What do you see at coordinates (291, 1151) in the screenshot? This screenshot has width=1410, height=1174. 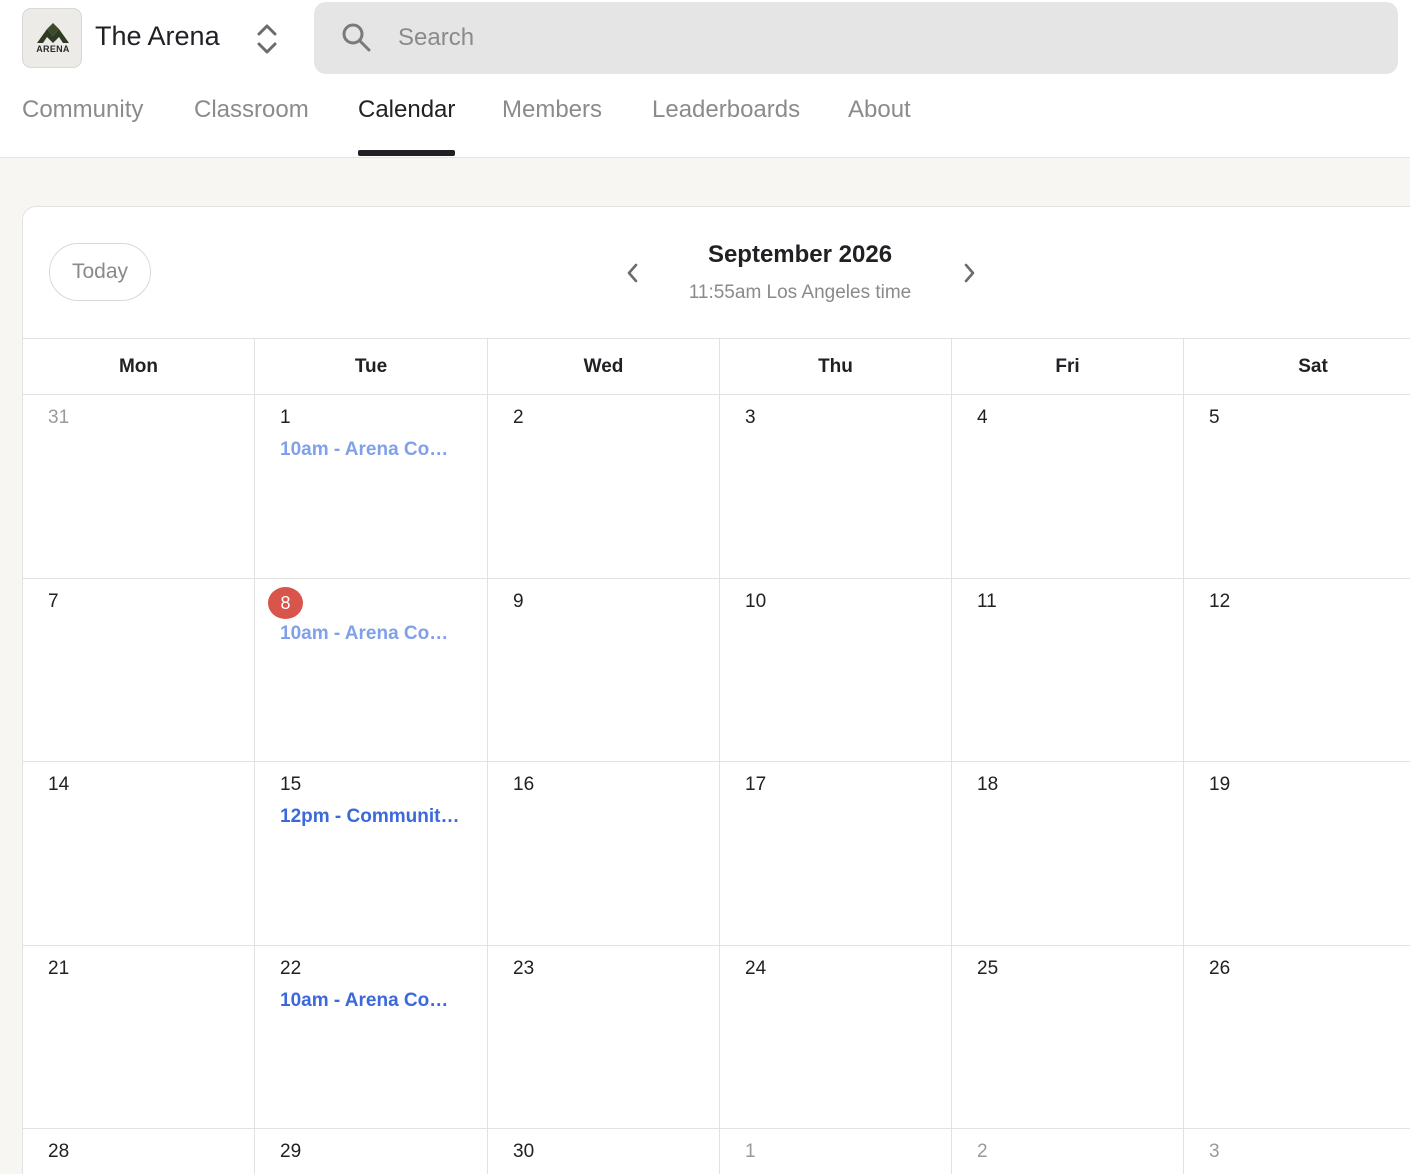 I see `day-number: 29` at bounding box center [291, 1151].